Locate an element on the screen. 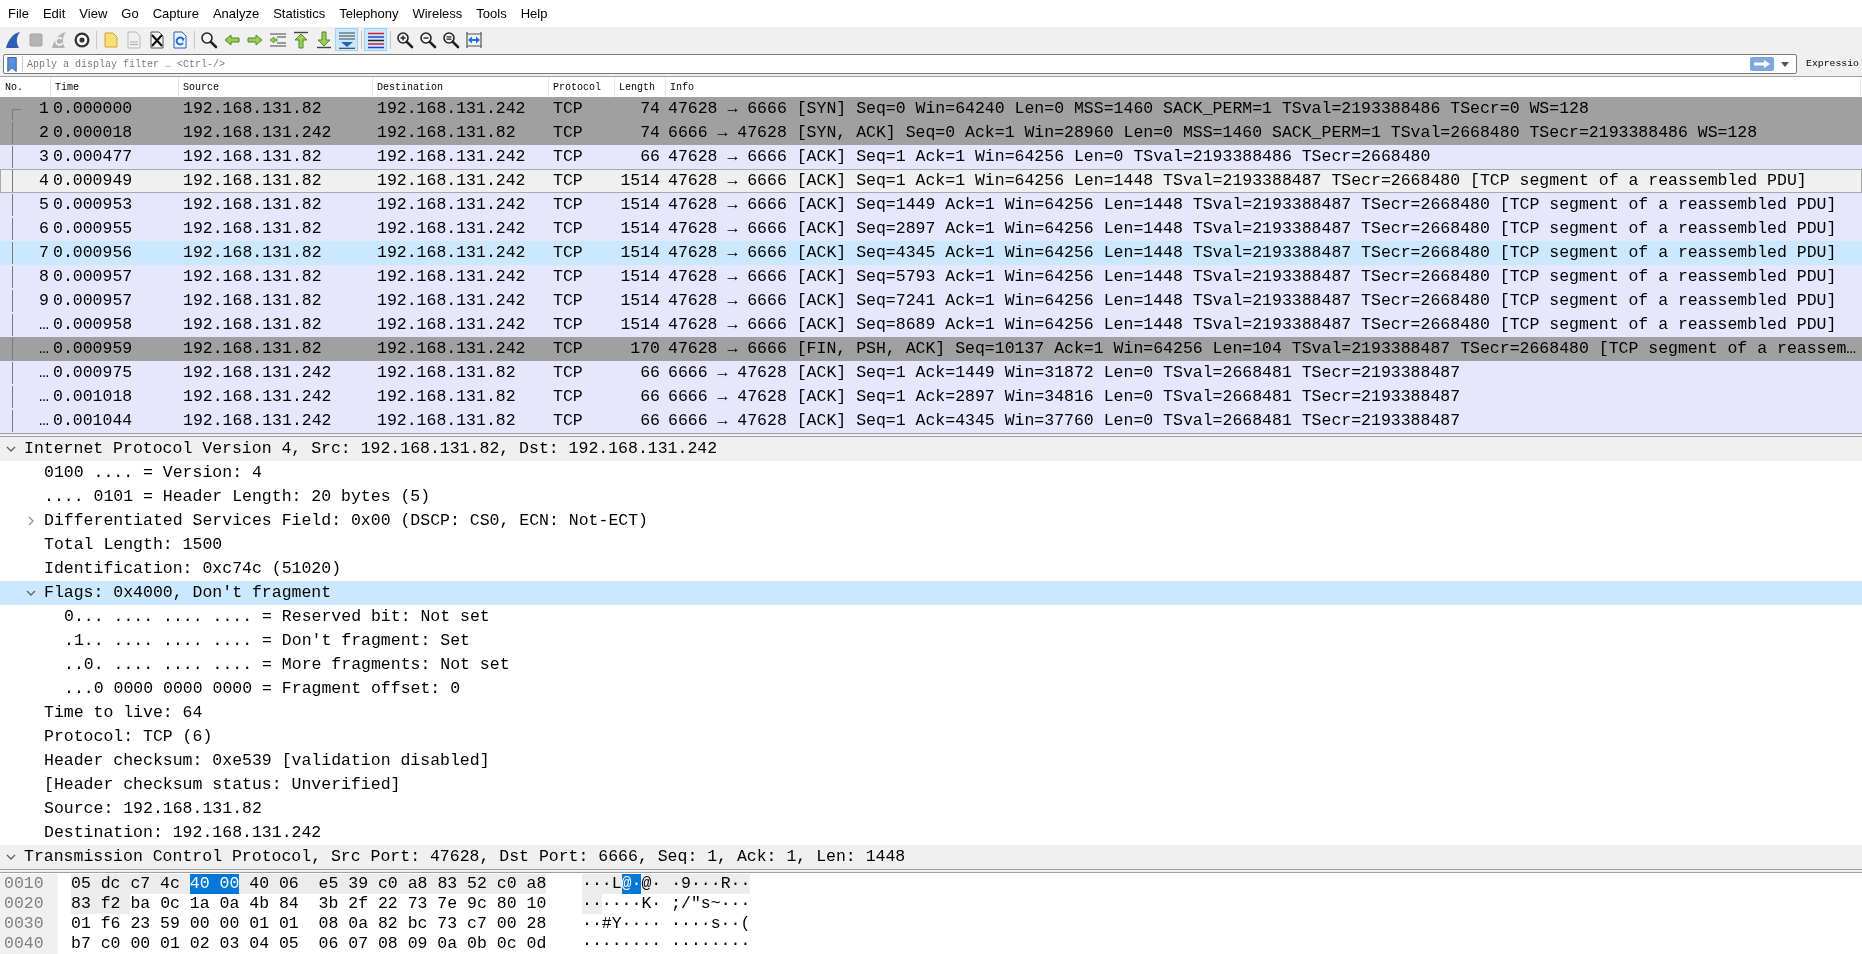 This screenshot has width=1862, height=954. tree-item: 0... .... .... .... = Reserved bit: Not set is located at coordinates (931, 617).